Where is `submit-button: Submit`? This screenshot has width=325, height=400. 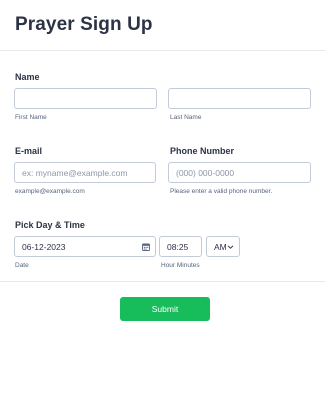 submit-button: Submit is located at coordinates (165, 309).